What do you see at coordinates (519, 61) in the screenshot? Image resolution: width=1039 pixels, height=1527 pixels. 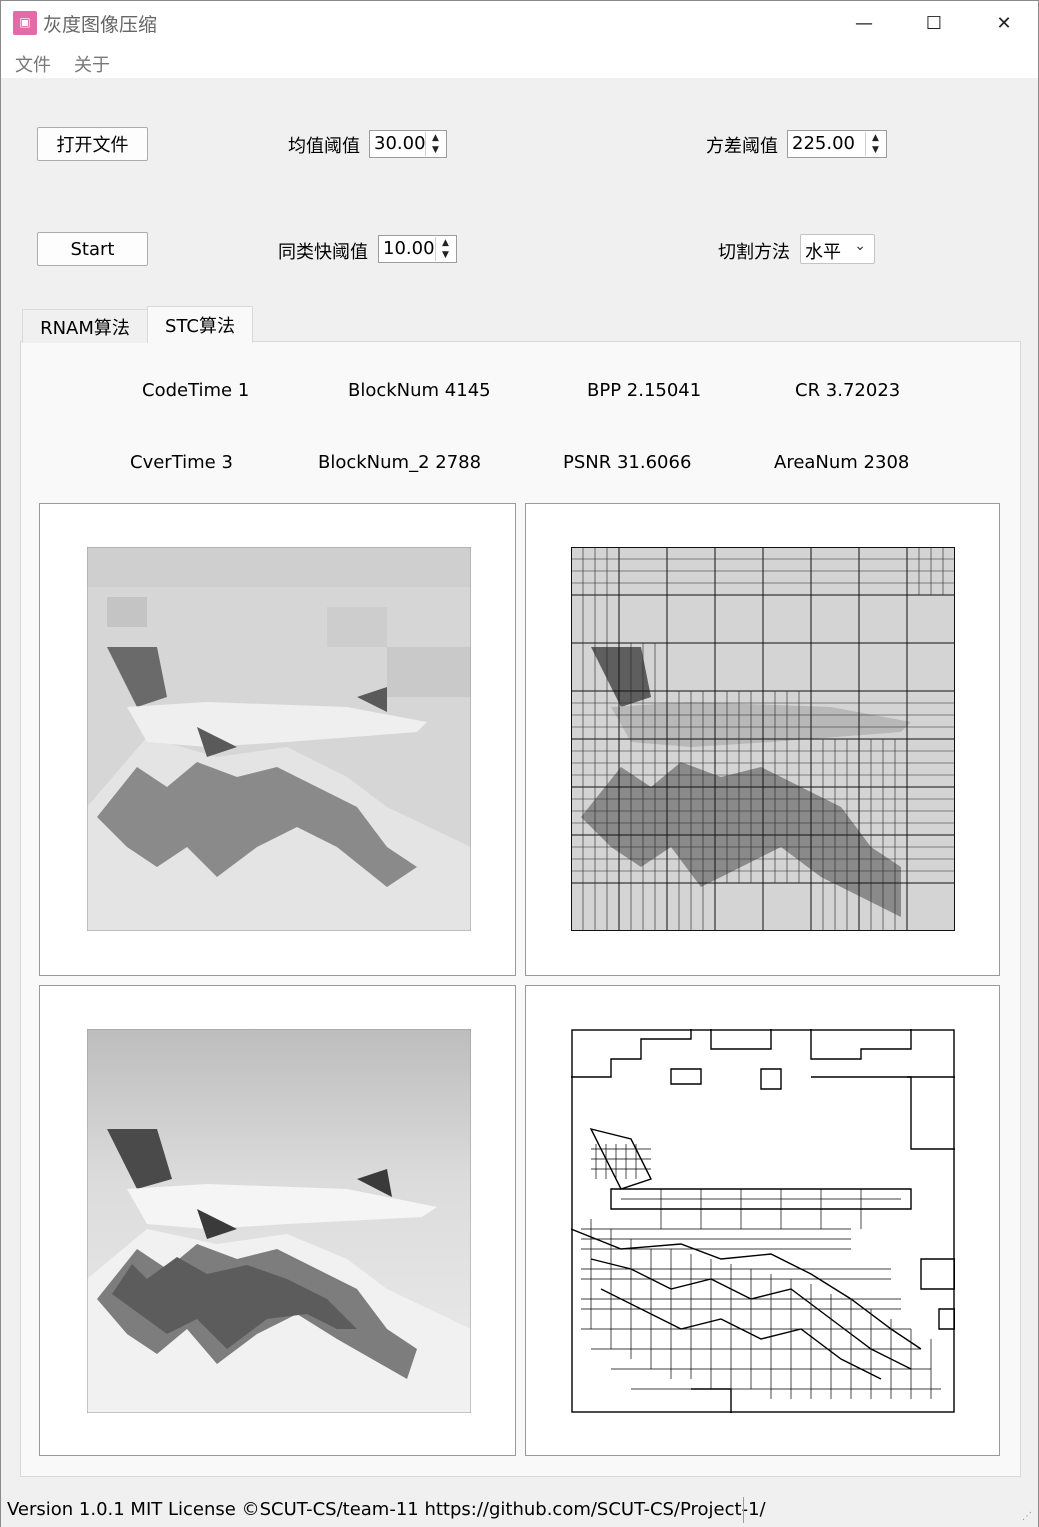 I see `menu-bar: 文件 关于` at bounding box center [519, 61].